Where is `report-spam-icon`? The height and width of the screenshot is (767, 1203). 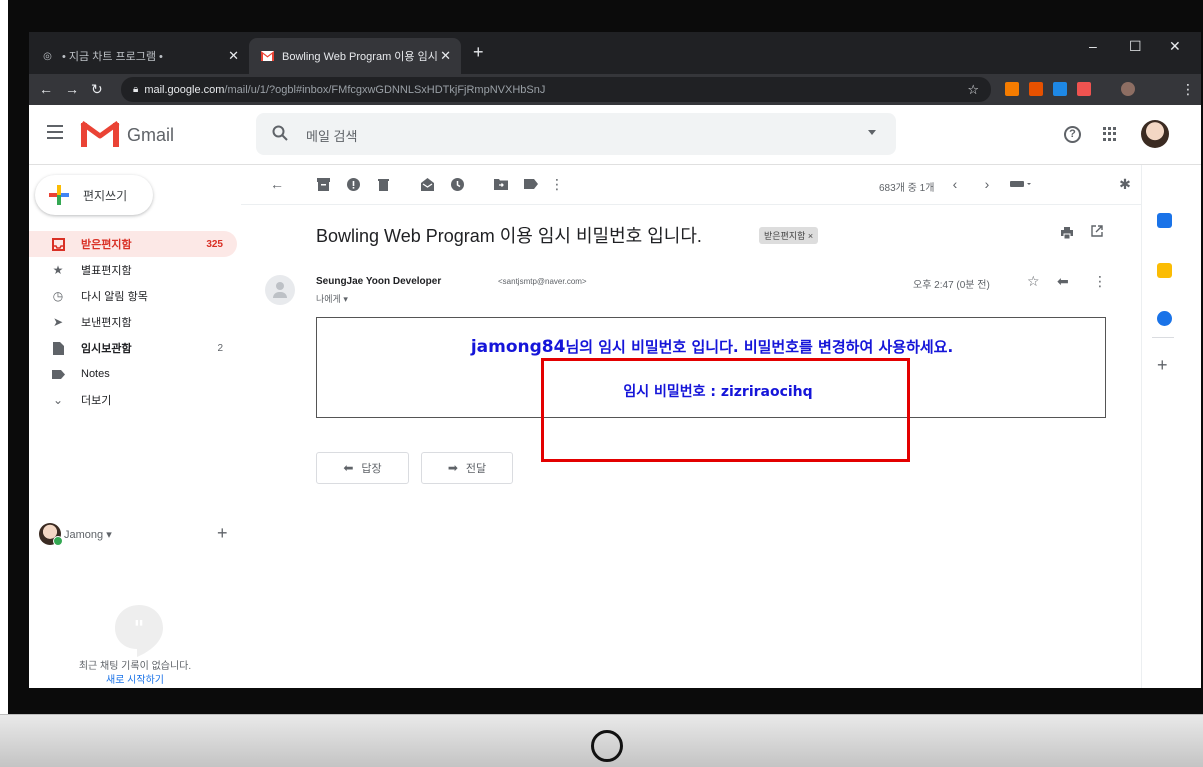 report-spam-icon is located at coordinates (353, 184).